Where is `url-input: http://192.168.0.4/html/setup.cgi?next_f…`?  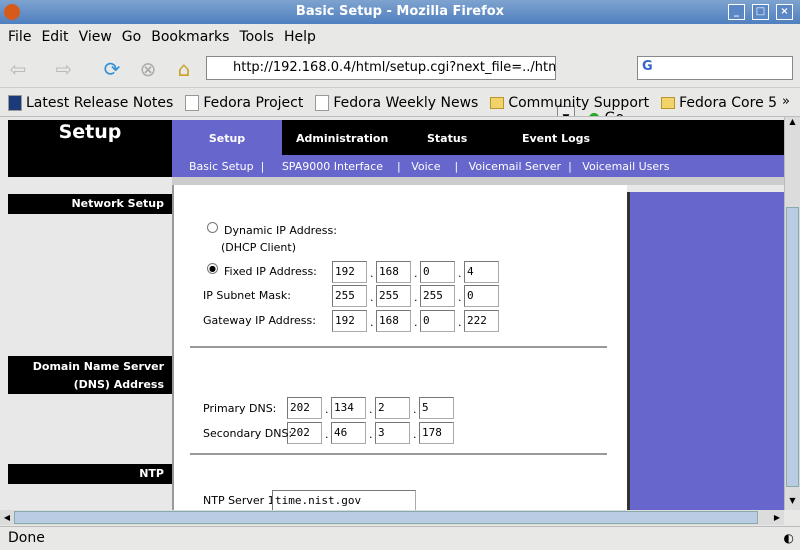 url-input: http://192.168.0.4/html/setup.cgi?next_f… is located at coordinates (381, 68).